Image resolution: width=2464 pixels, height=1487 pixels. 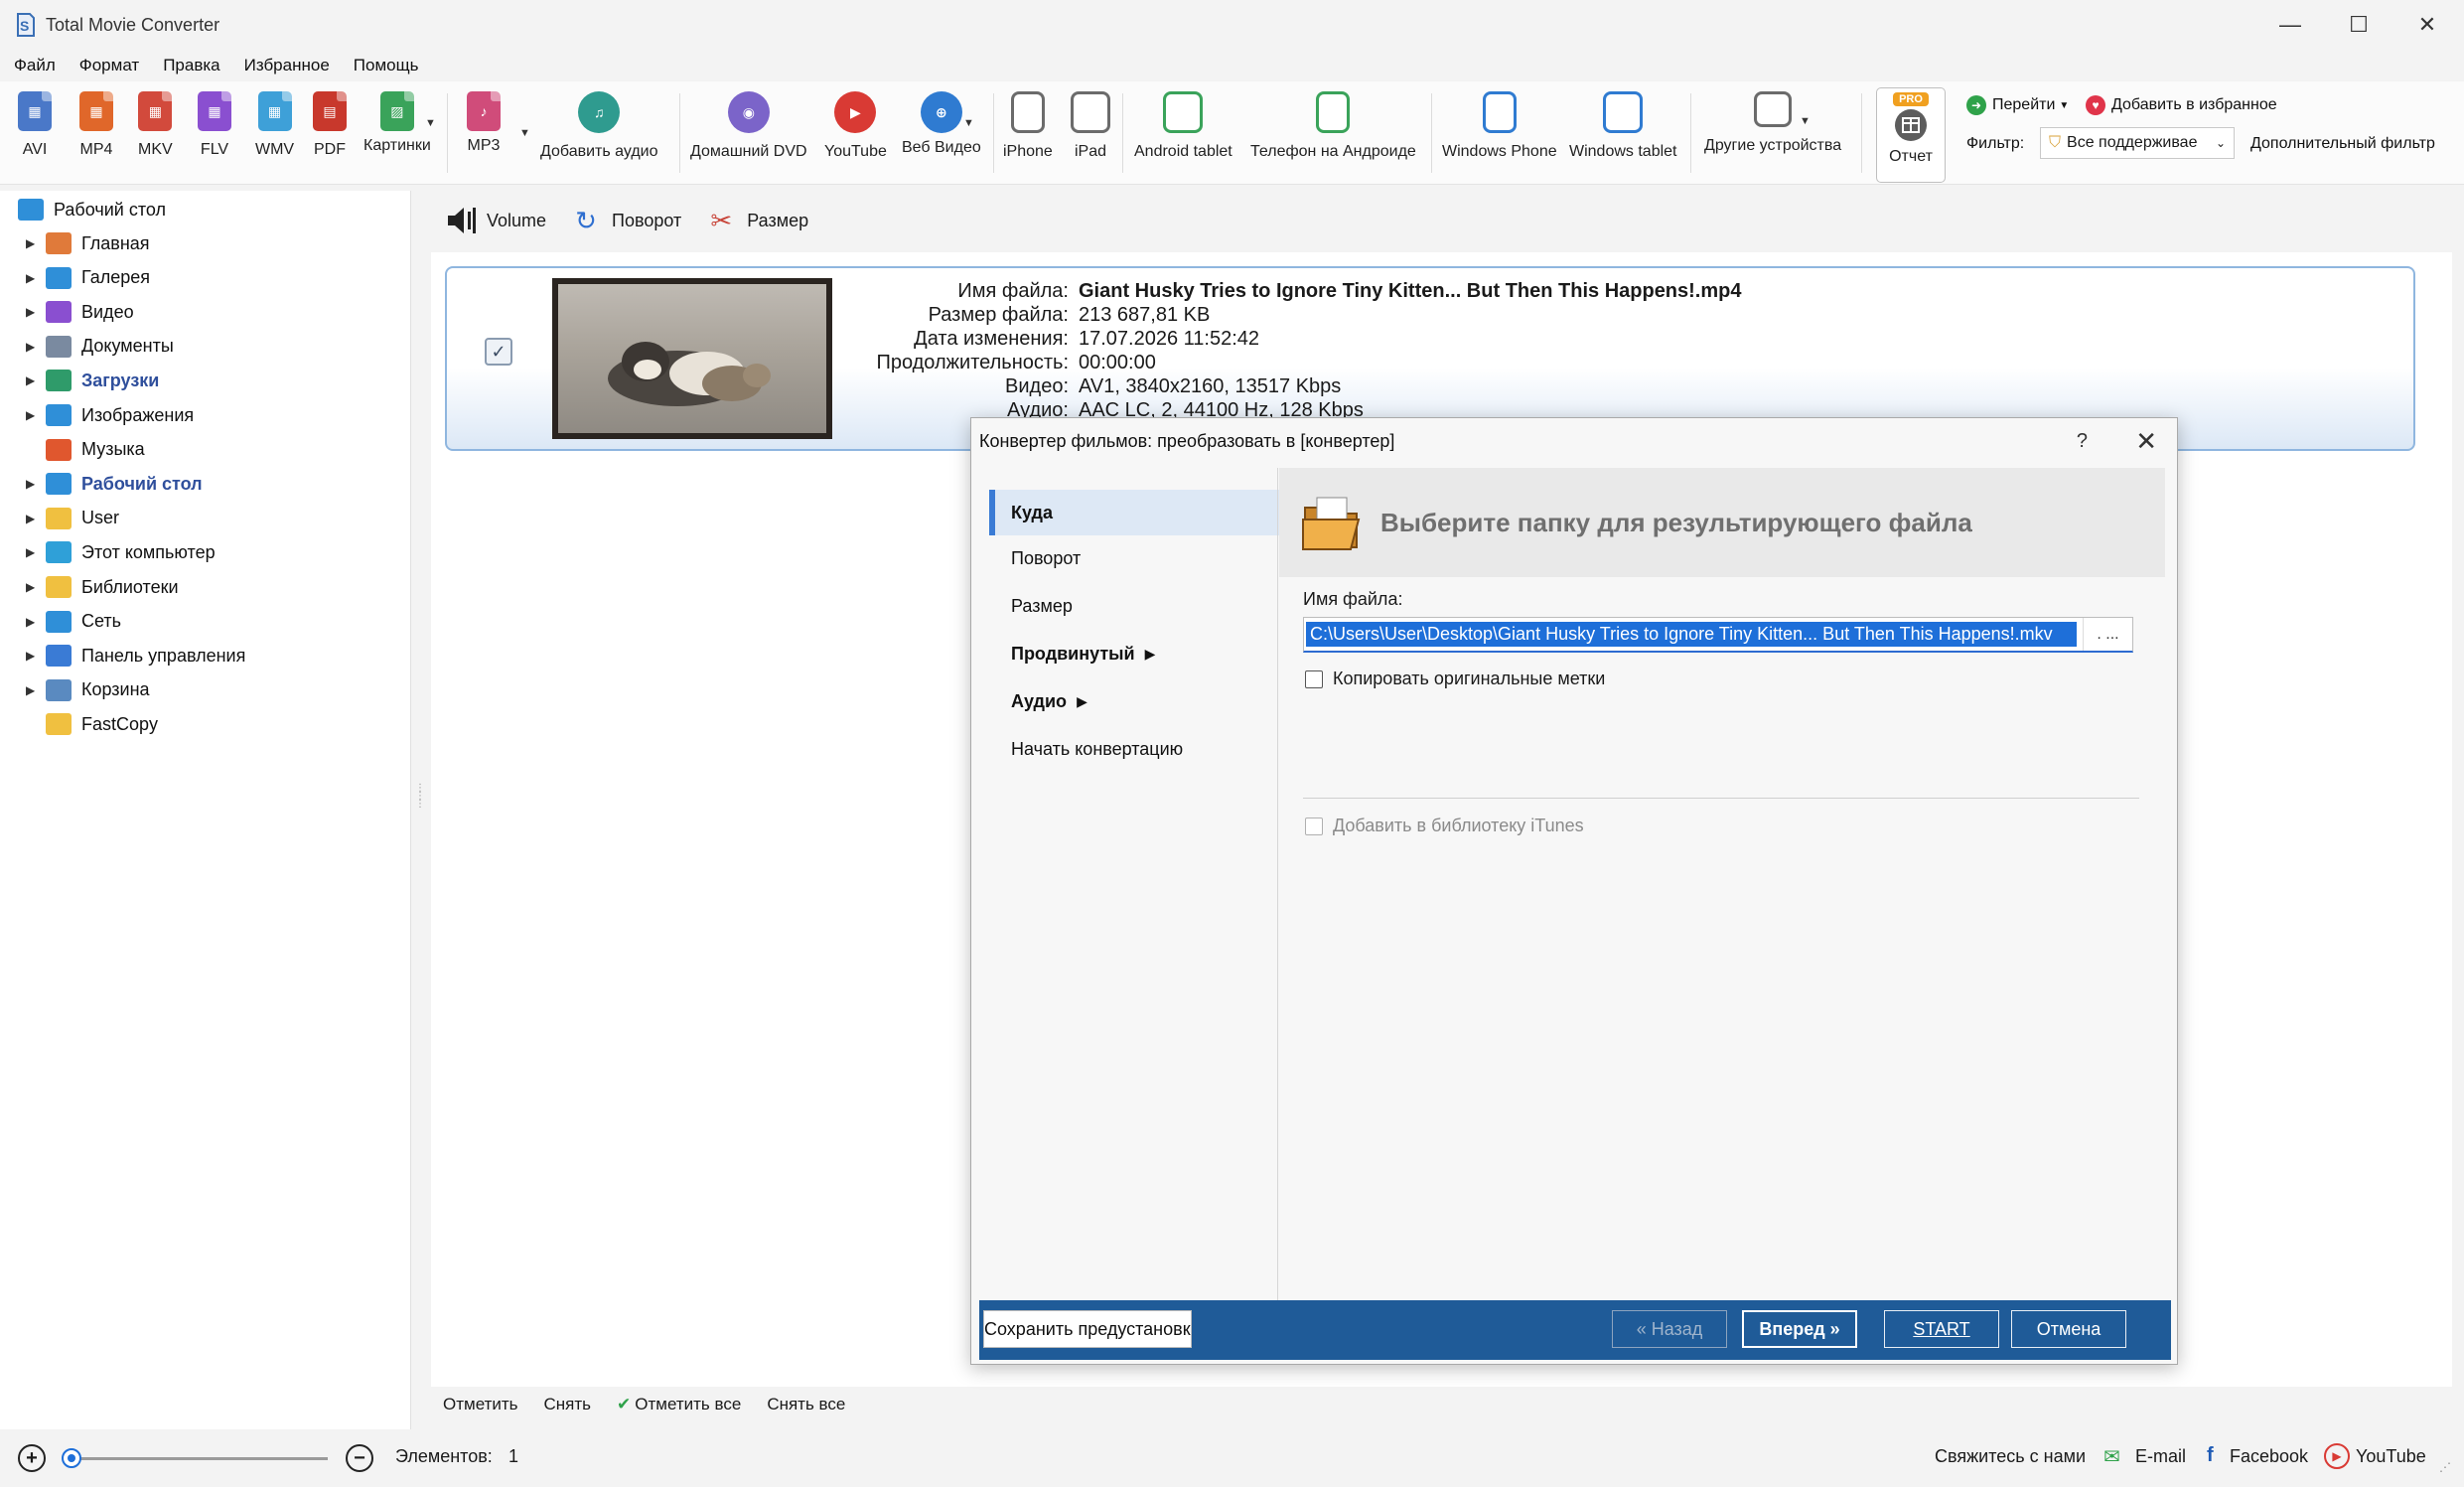 I want to click on goto-button: ➜ Перейти ▼, so click(x=2017, y=105).